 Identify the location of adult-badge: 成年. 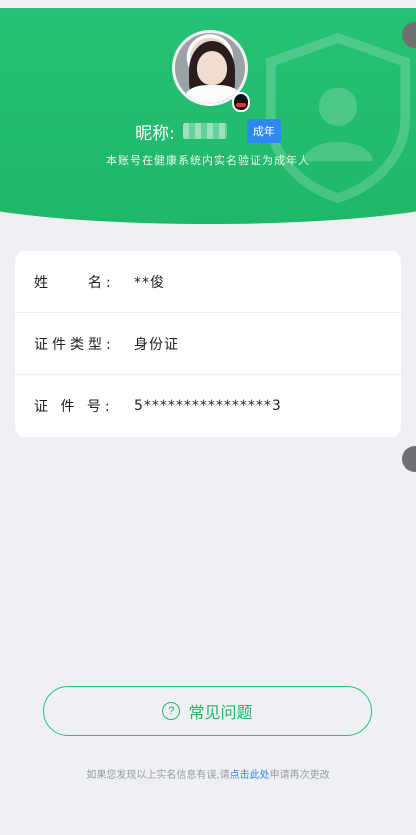
(263, 131).